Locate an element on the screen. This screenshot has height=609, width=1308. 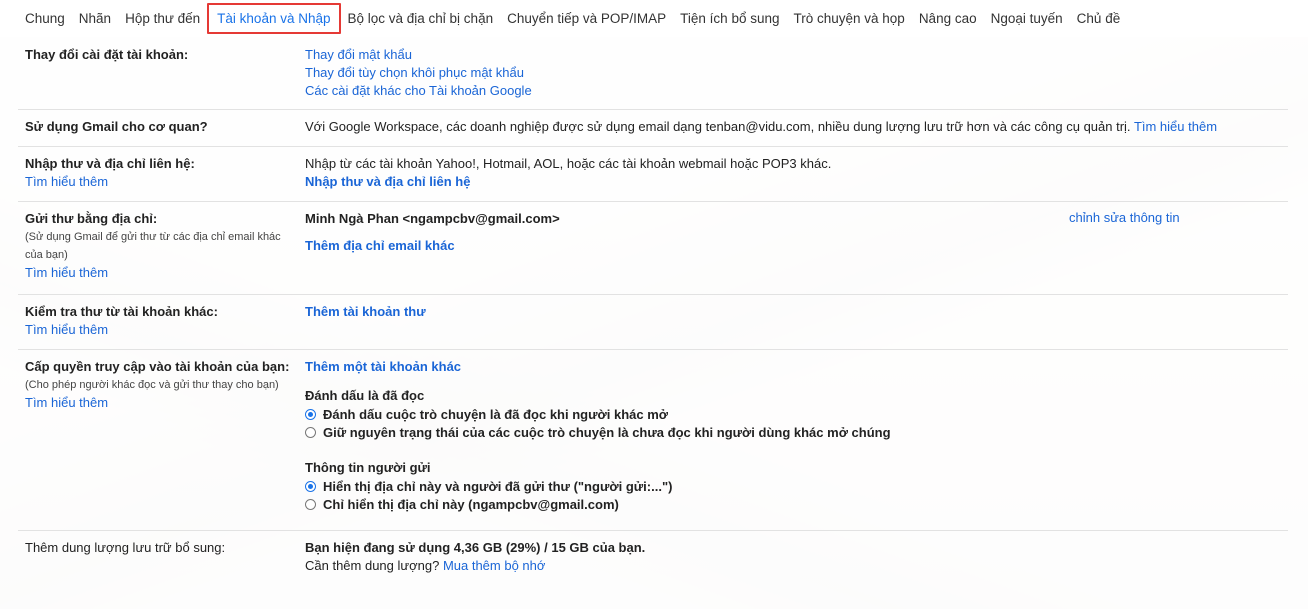
tab-addons: Tiện ích bổ sung is located at coordinates (729, 19).